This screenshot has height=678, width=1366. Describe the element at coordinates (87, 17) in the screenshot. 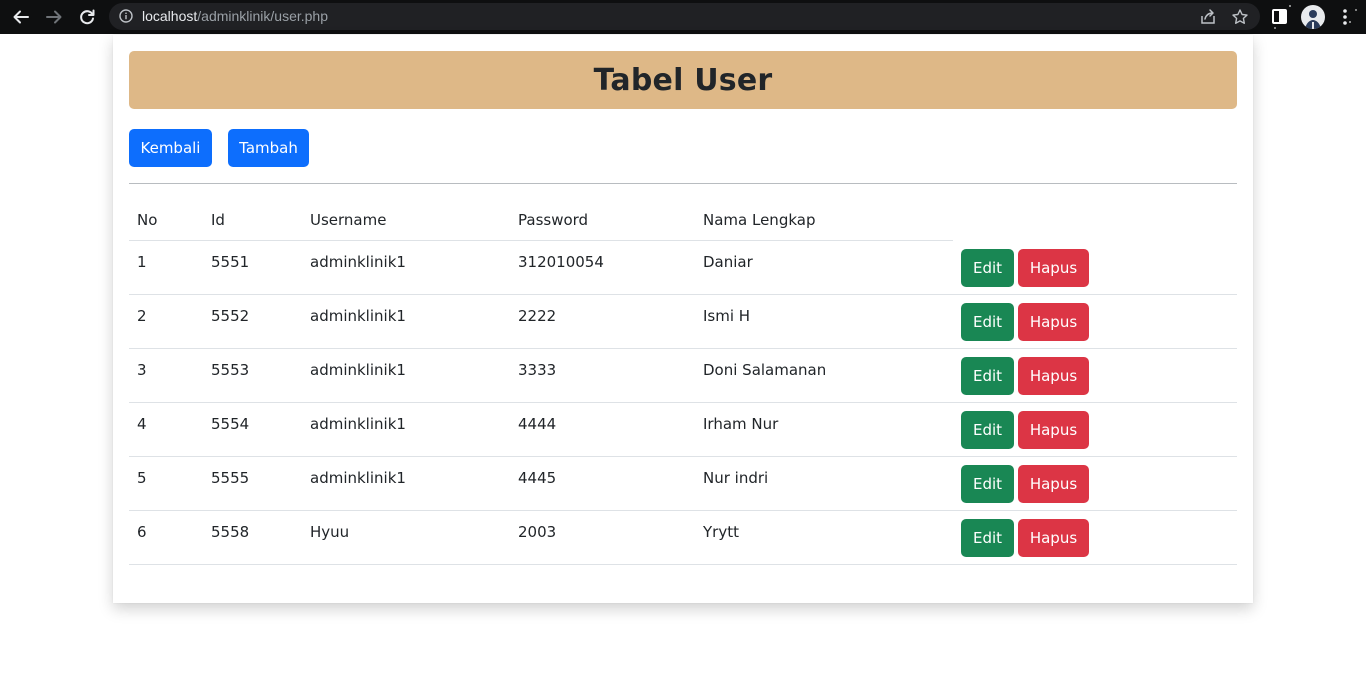

I see `reload-icon` at that location.